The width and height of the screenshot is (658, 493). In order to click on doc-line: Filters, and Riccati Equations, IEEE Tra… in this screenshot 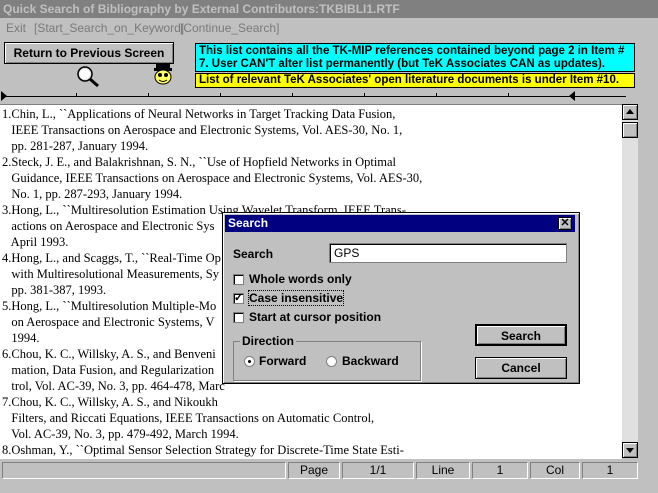, I will do `click(188, 418)`.